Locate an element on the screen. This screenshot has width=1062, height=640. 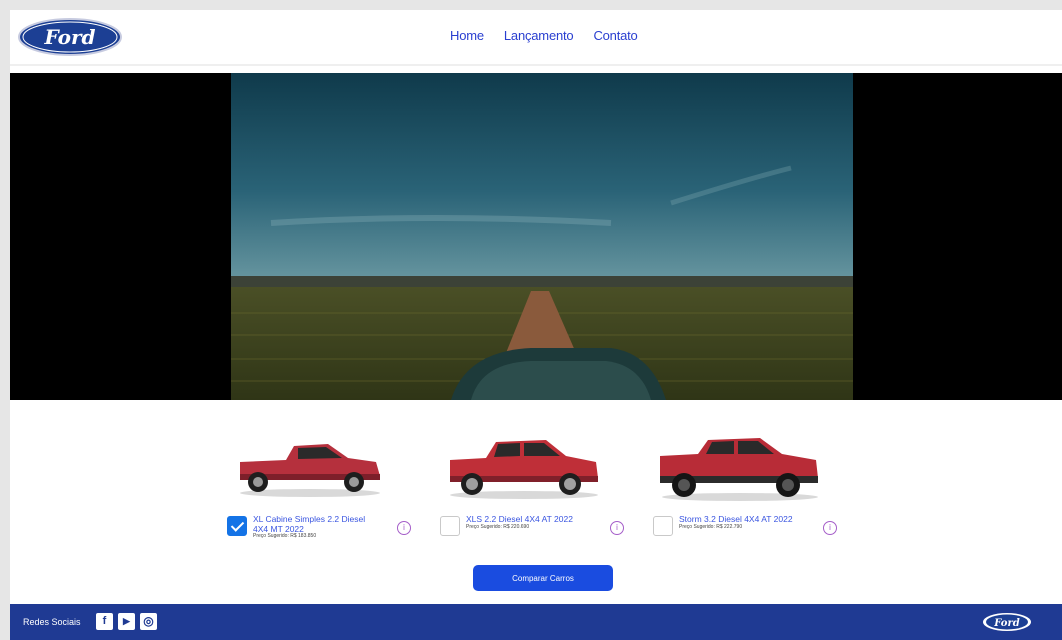
main-nav: Home Lançamento Contato is located at coordinates (544, 35).